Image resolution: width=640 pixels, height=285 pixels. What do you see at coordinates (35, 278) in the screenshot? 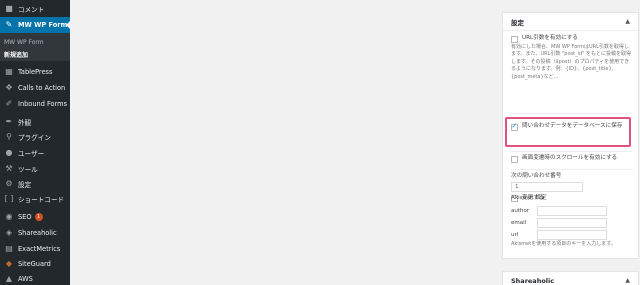
I see `sidebar-item-aws: ▲ AWS` at bounding box center [35, 278].